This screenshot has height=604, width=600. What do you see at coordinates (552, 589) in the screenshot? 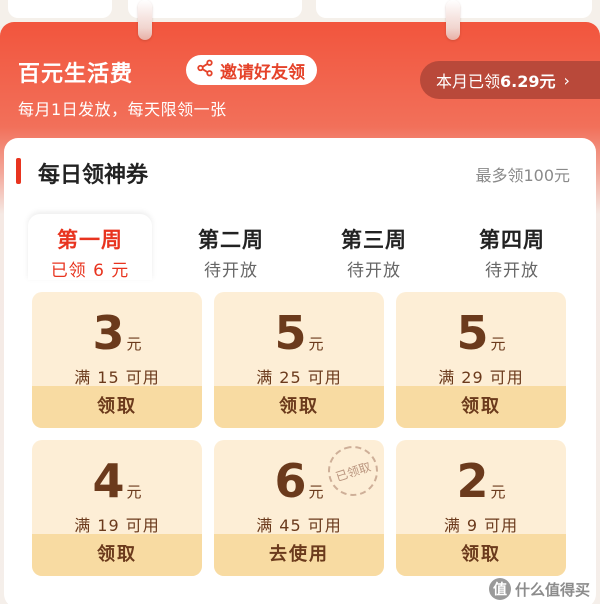
I see `watermark-text: 什么值得买` at bounding box center [552, 589].